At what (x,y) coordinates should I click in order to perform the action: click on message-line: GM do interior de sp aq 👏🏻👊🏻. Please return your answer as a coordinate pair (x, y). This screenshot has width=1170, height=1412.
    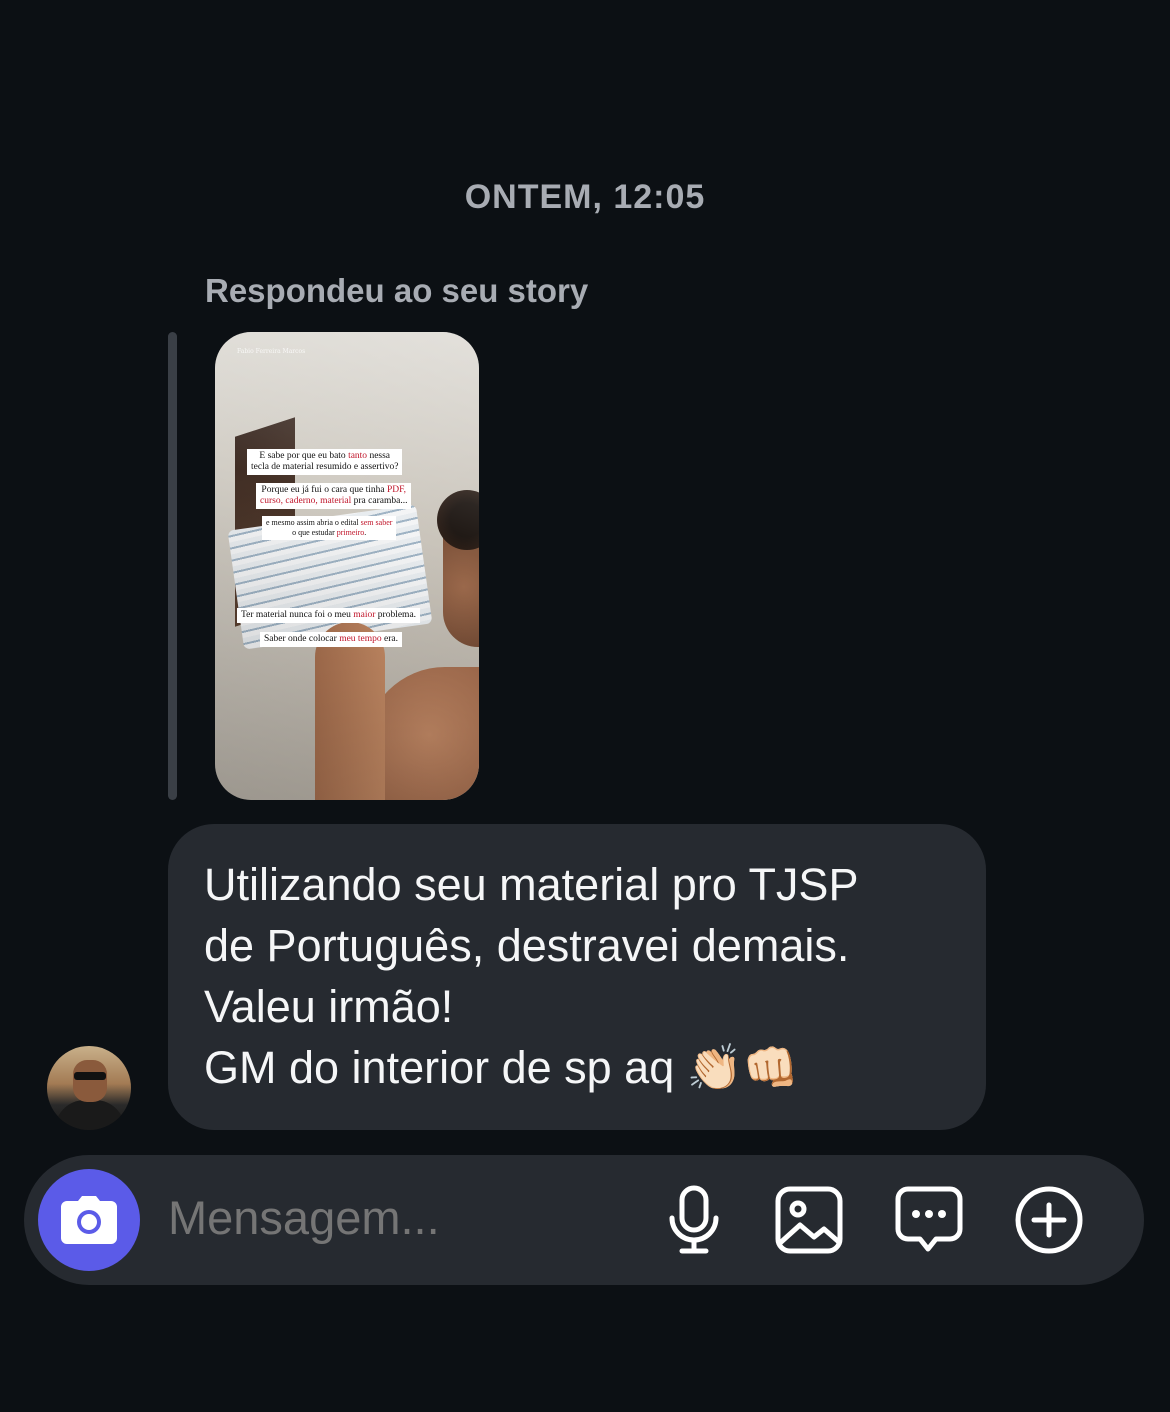
    Looking at the image, I should click on (501, 1067).